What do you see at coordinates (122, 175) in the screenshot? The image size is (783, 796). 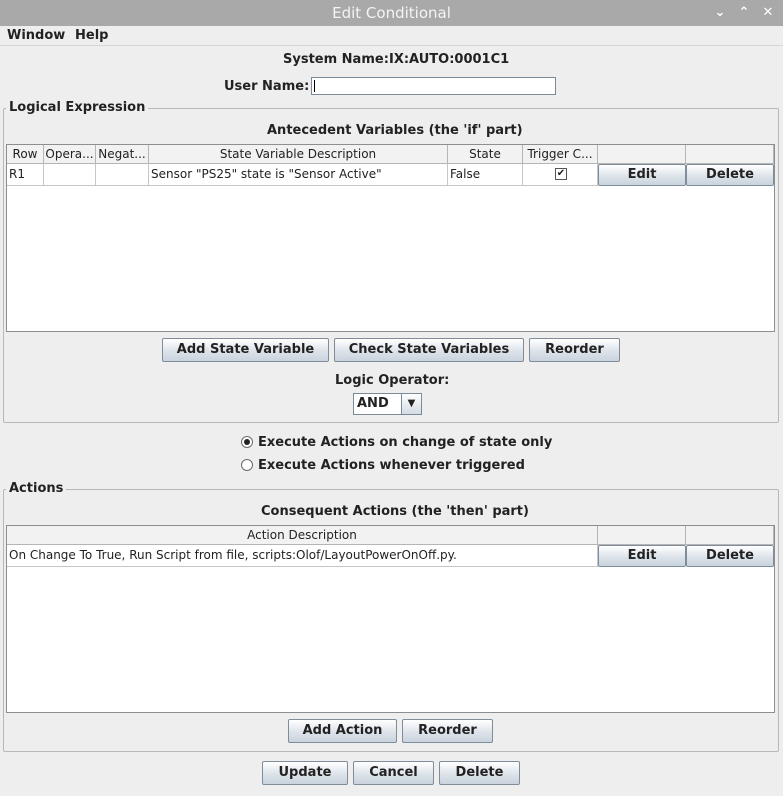 I see `cell-negation` at bounding box center [122, 175].